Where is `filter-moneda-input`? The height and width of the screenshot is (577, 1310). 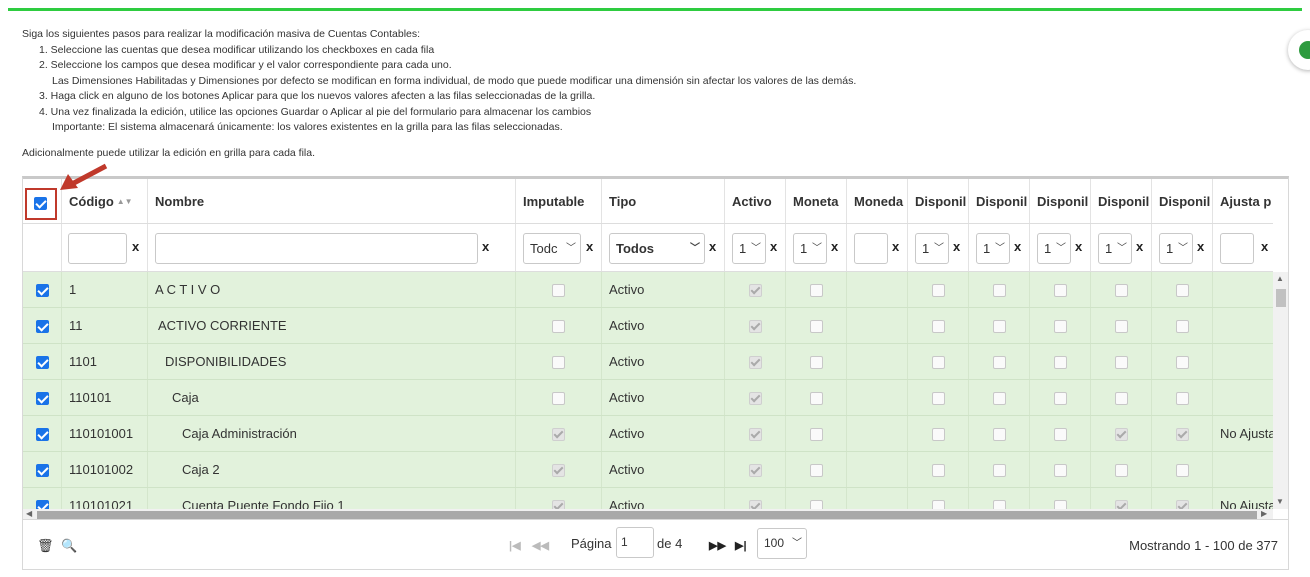 filter-moneda-input is located at coordinates (871, 248).